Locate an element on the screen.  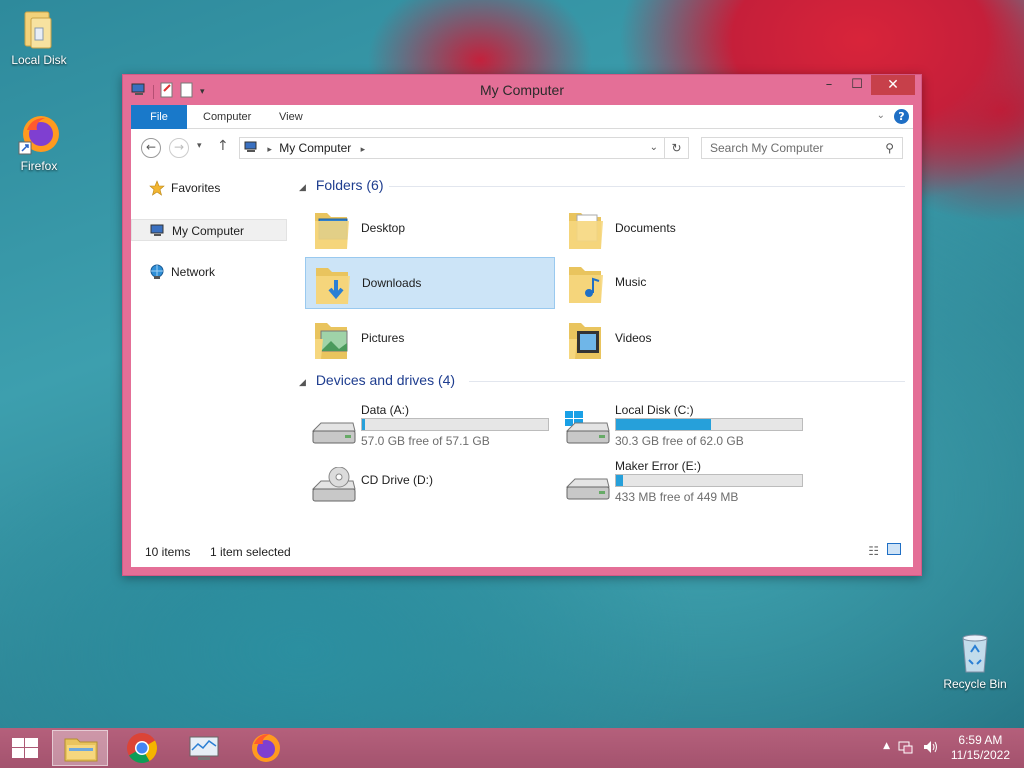
nav-label: My Computer is located at coordinates (208, 231).